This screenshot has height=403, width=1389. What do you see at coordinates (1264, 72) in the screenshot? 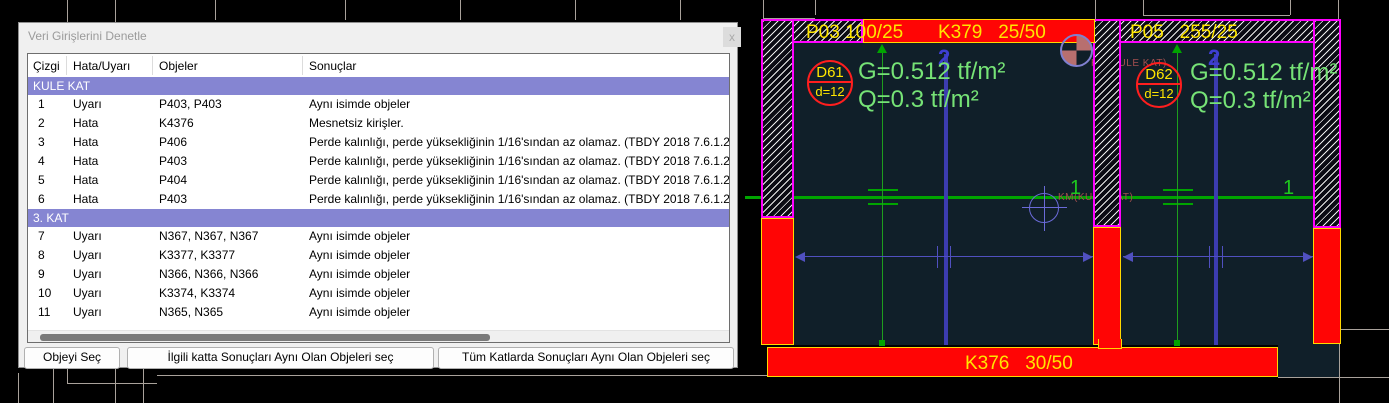
I see `slab-load-g: G=0.512 tf/m²` at bounding box center [1264, 72].